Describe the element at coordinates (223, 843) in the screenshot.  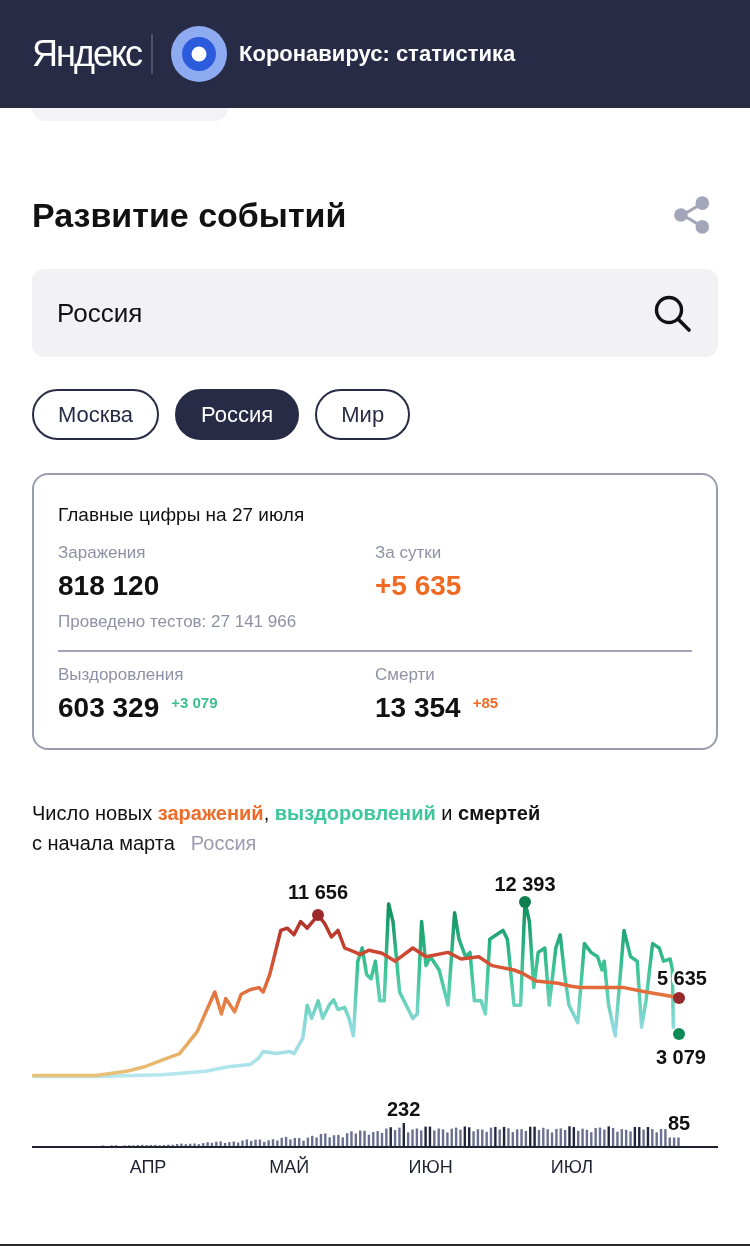
I see `region-label: Россия` at that location.